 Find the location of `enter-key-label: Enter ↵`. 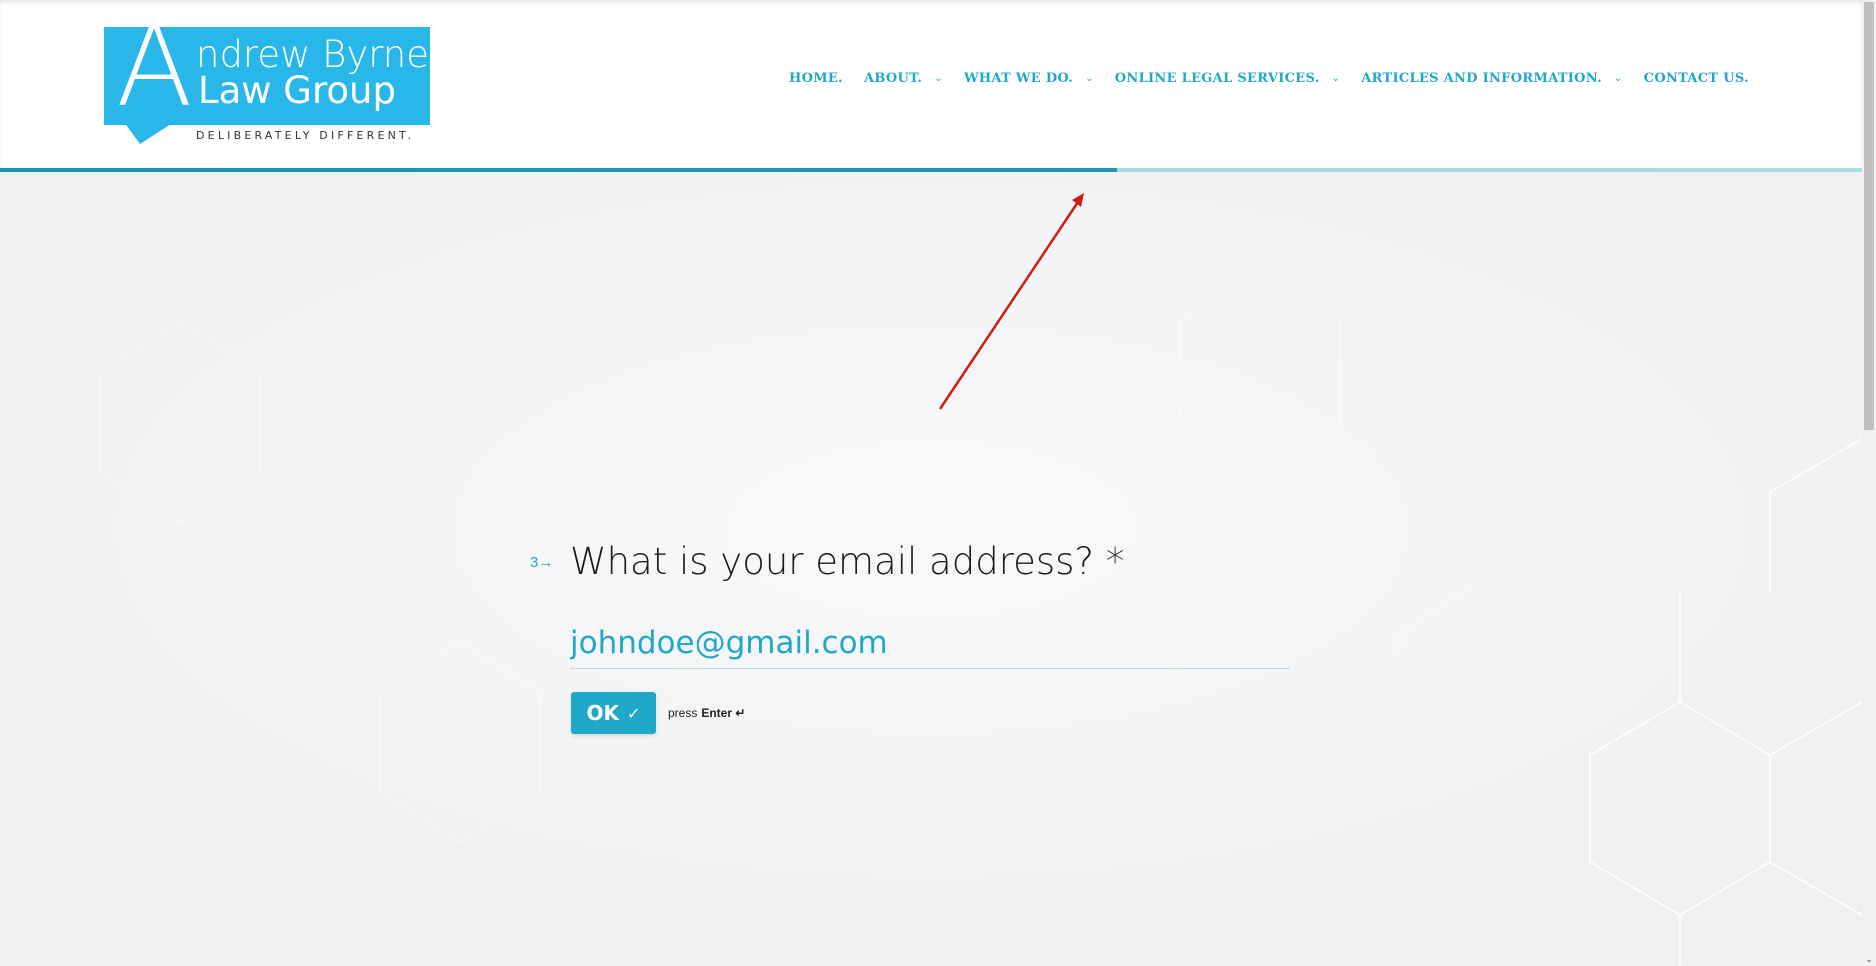

enter-key-label: Enter ↵ is located at coordinates (723, 713).